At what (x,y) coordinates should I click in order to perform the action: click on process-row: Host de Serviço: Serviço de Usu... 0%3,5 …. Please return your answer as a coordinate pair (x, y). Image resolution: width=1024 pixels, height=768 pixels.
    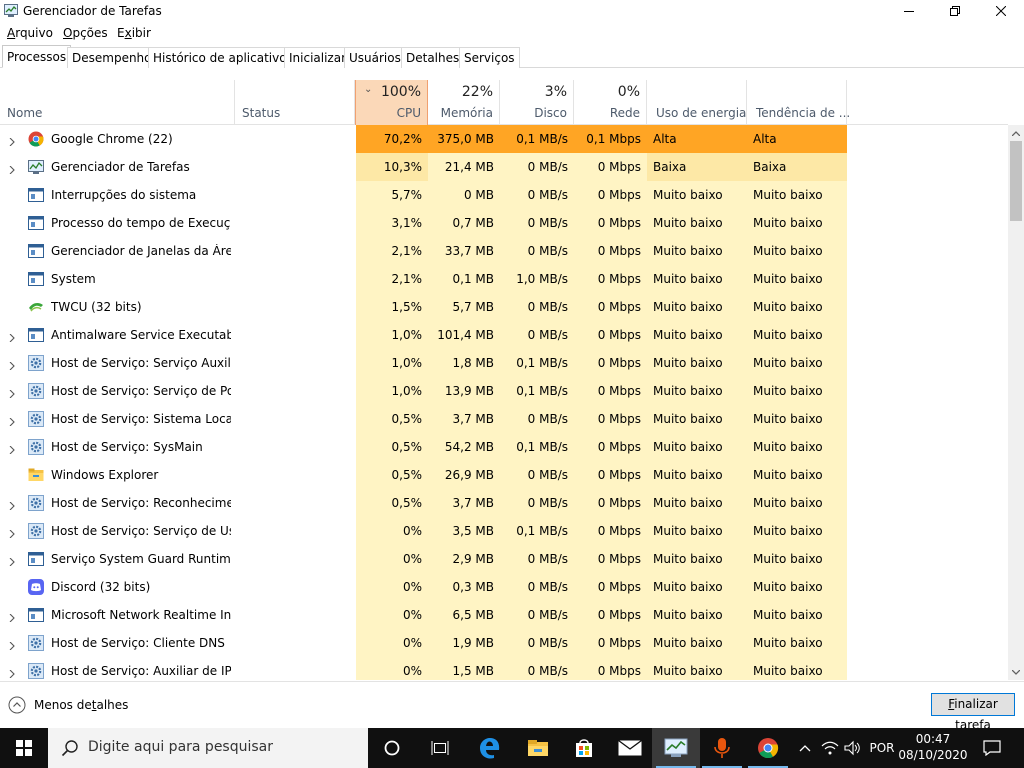
    Looking at the image, I should click on (504, 531).